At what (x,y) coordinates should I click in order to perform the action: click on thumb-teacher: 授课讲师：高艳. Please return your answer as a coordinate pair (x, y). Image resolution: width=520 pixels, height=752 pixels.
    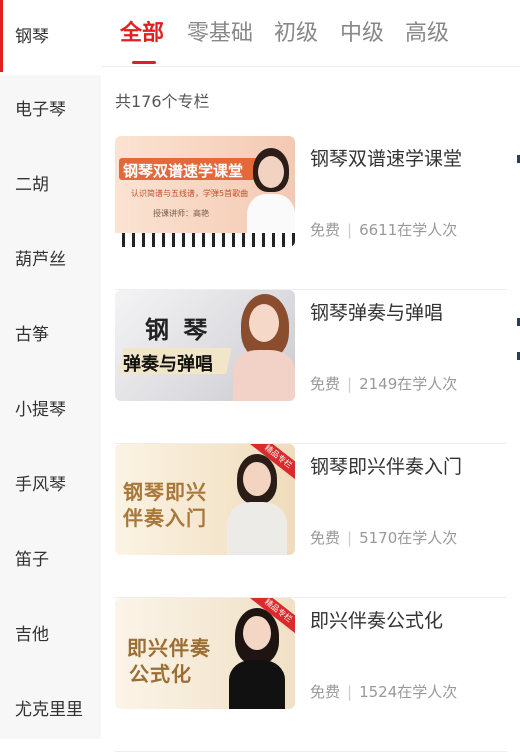
    Looking at the image, I should click on (181, 213).